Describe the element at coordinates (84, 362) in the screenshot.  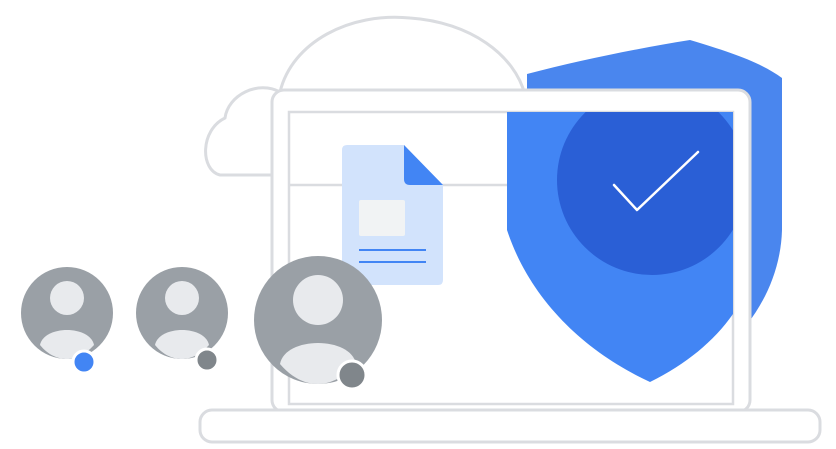
I see `status-indicator-active` at that location.